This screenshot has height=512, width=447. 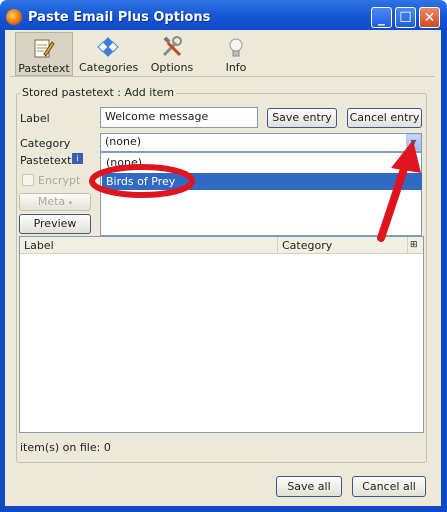 I want to click on window-title: Paste Email Plus Options, so click(x=119, y=17).